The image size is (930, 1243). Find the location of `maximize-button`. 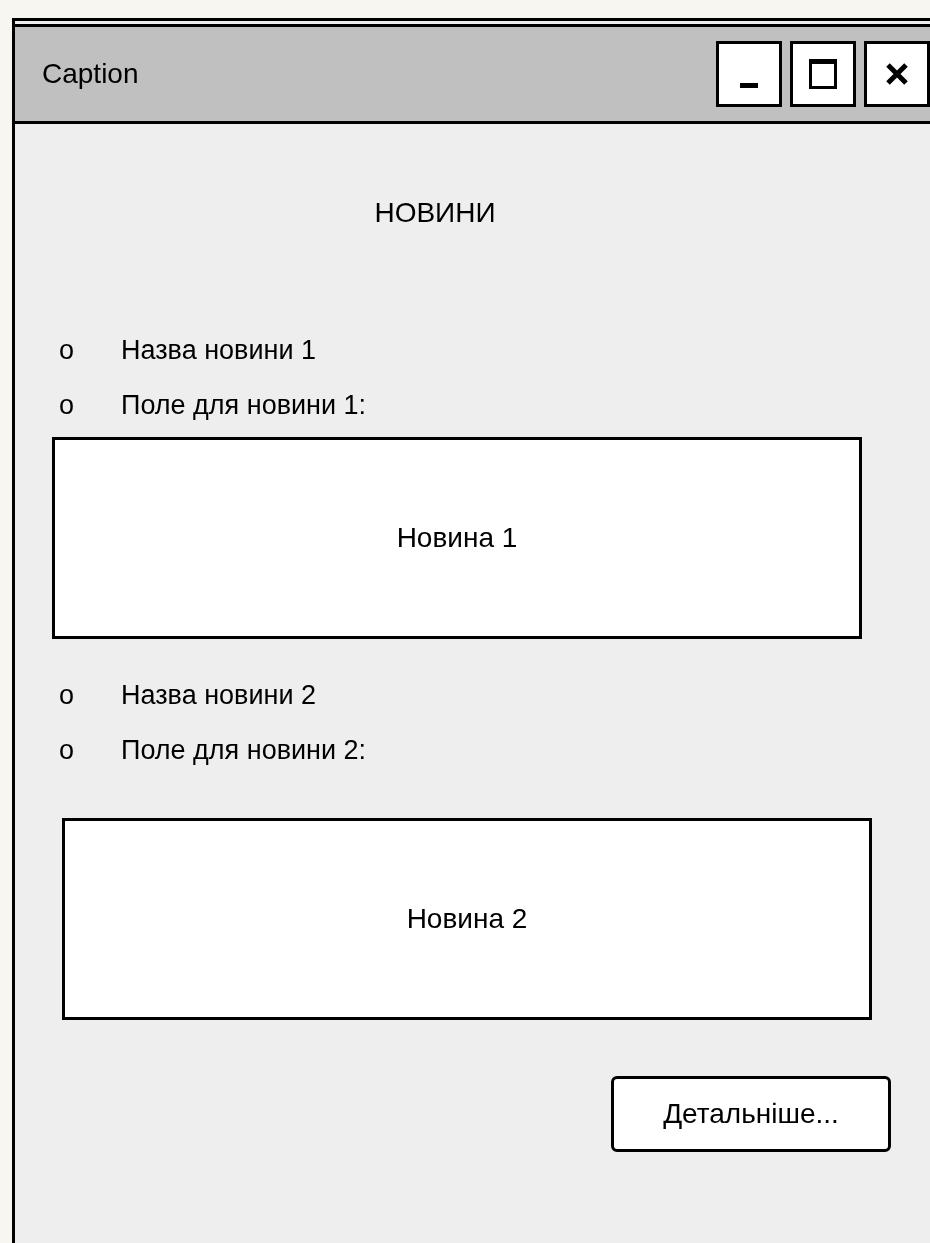

maximize-button is located at coordinates (823, 74).